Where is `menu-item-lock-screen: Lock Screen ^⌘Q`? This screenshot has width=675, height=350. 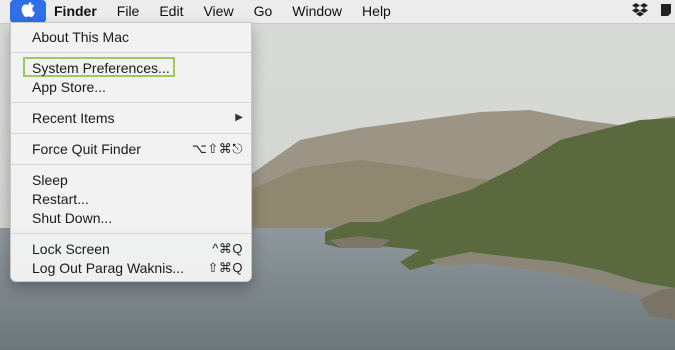
menu-item-lock-screen: Lock Screen ^⌘Q is located at coordinates (131, 248).